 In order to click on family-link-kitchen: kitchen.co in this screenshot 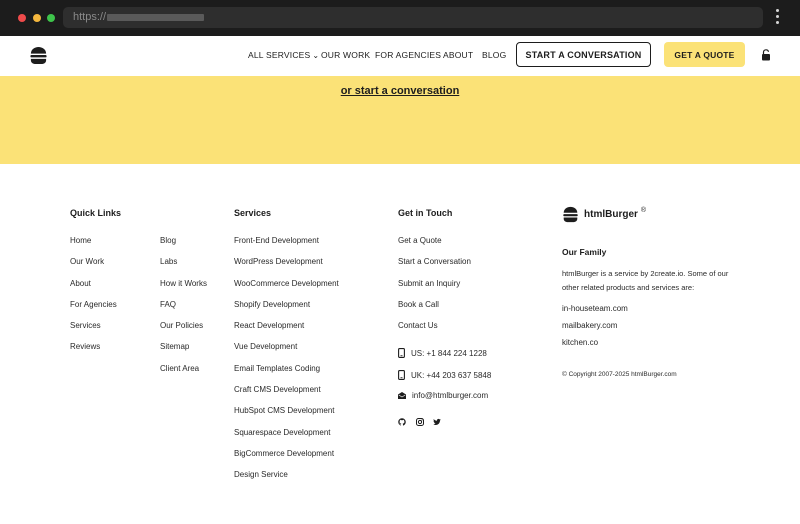, I will do `click(580, 342)`.